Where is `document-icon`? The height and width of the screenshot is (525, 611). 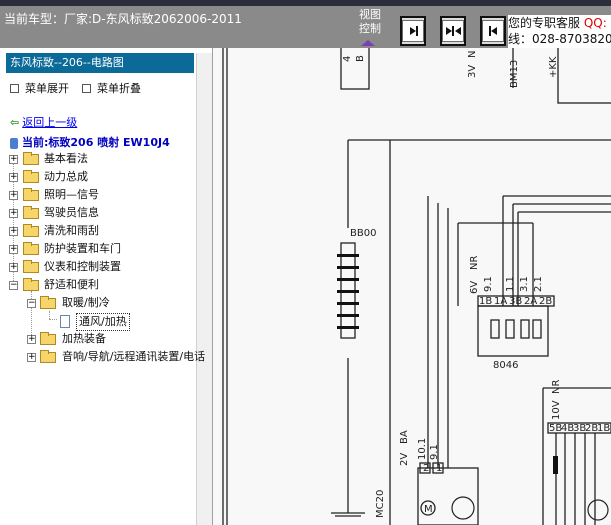 document-icon is located at coordinates (65, 321).